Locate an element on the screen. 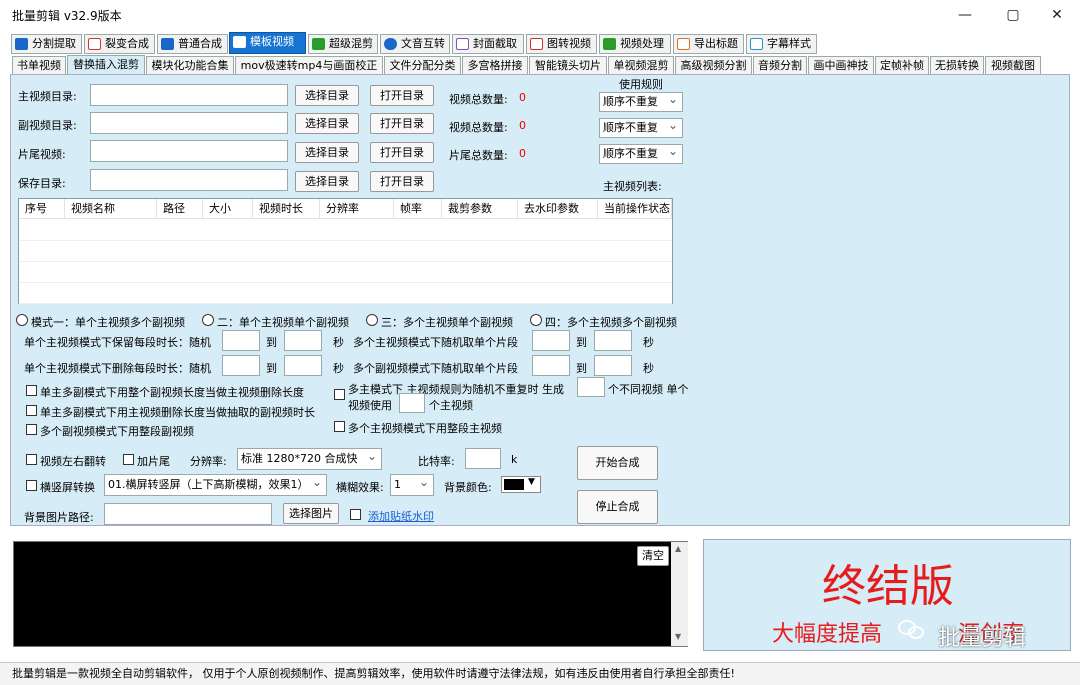  sub-rule-select: 顺序不重复 is located at coordinates (641, 128).